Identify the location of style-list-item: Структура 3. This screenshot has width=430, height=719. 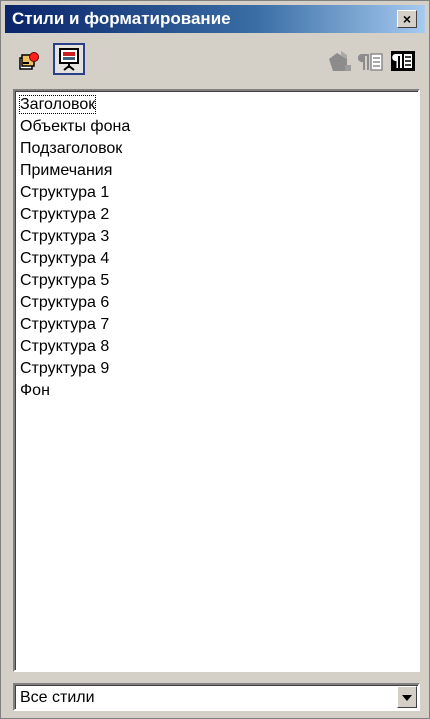
(216, 237).